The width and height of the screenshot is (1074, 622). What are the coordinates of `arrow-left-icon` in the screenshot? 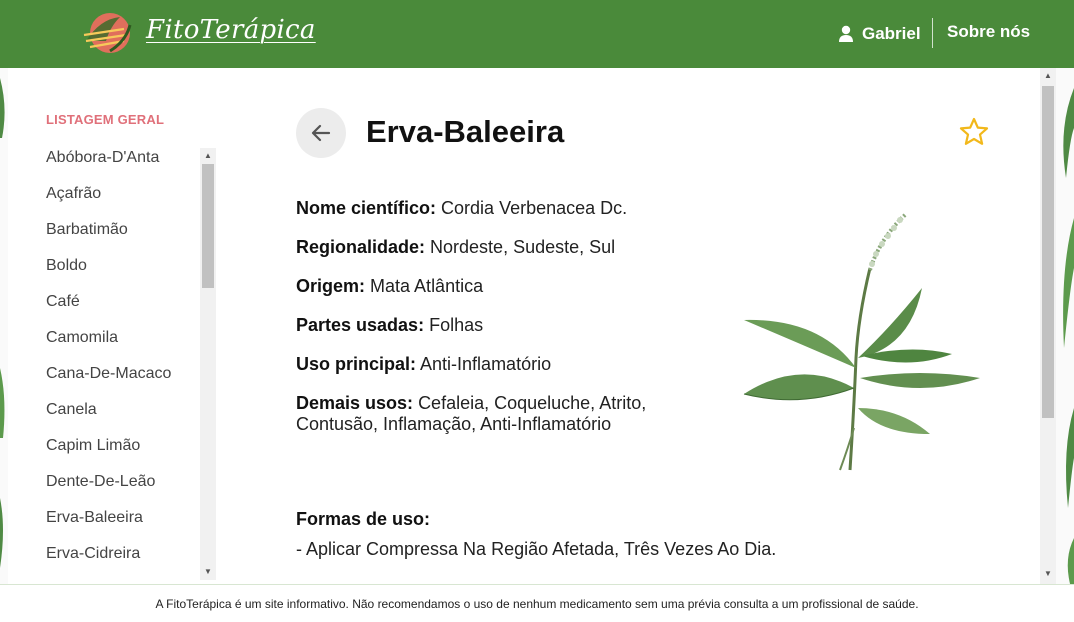 It's located at (321, 133).